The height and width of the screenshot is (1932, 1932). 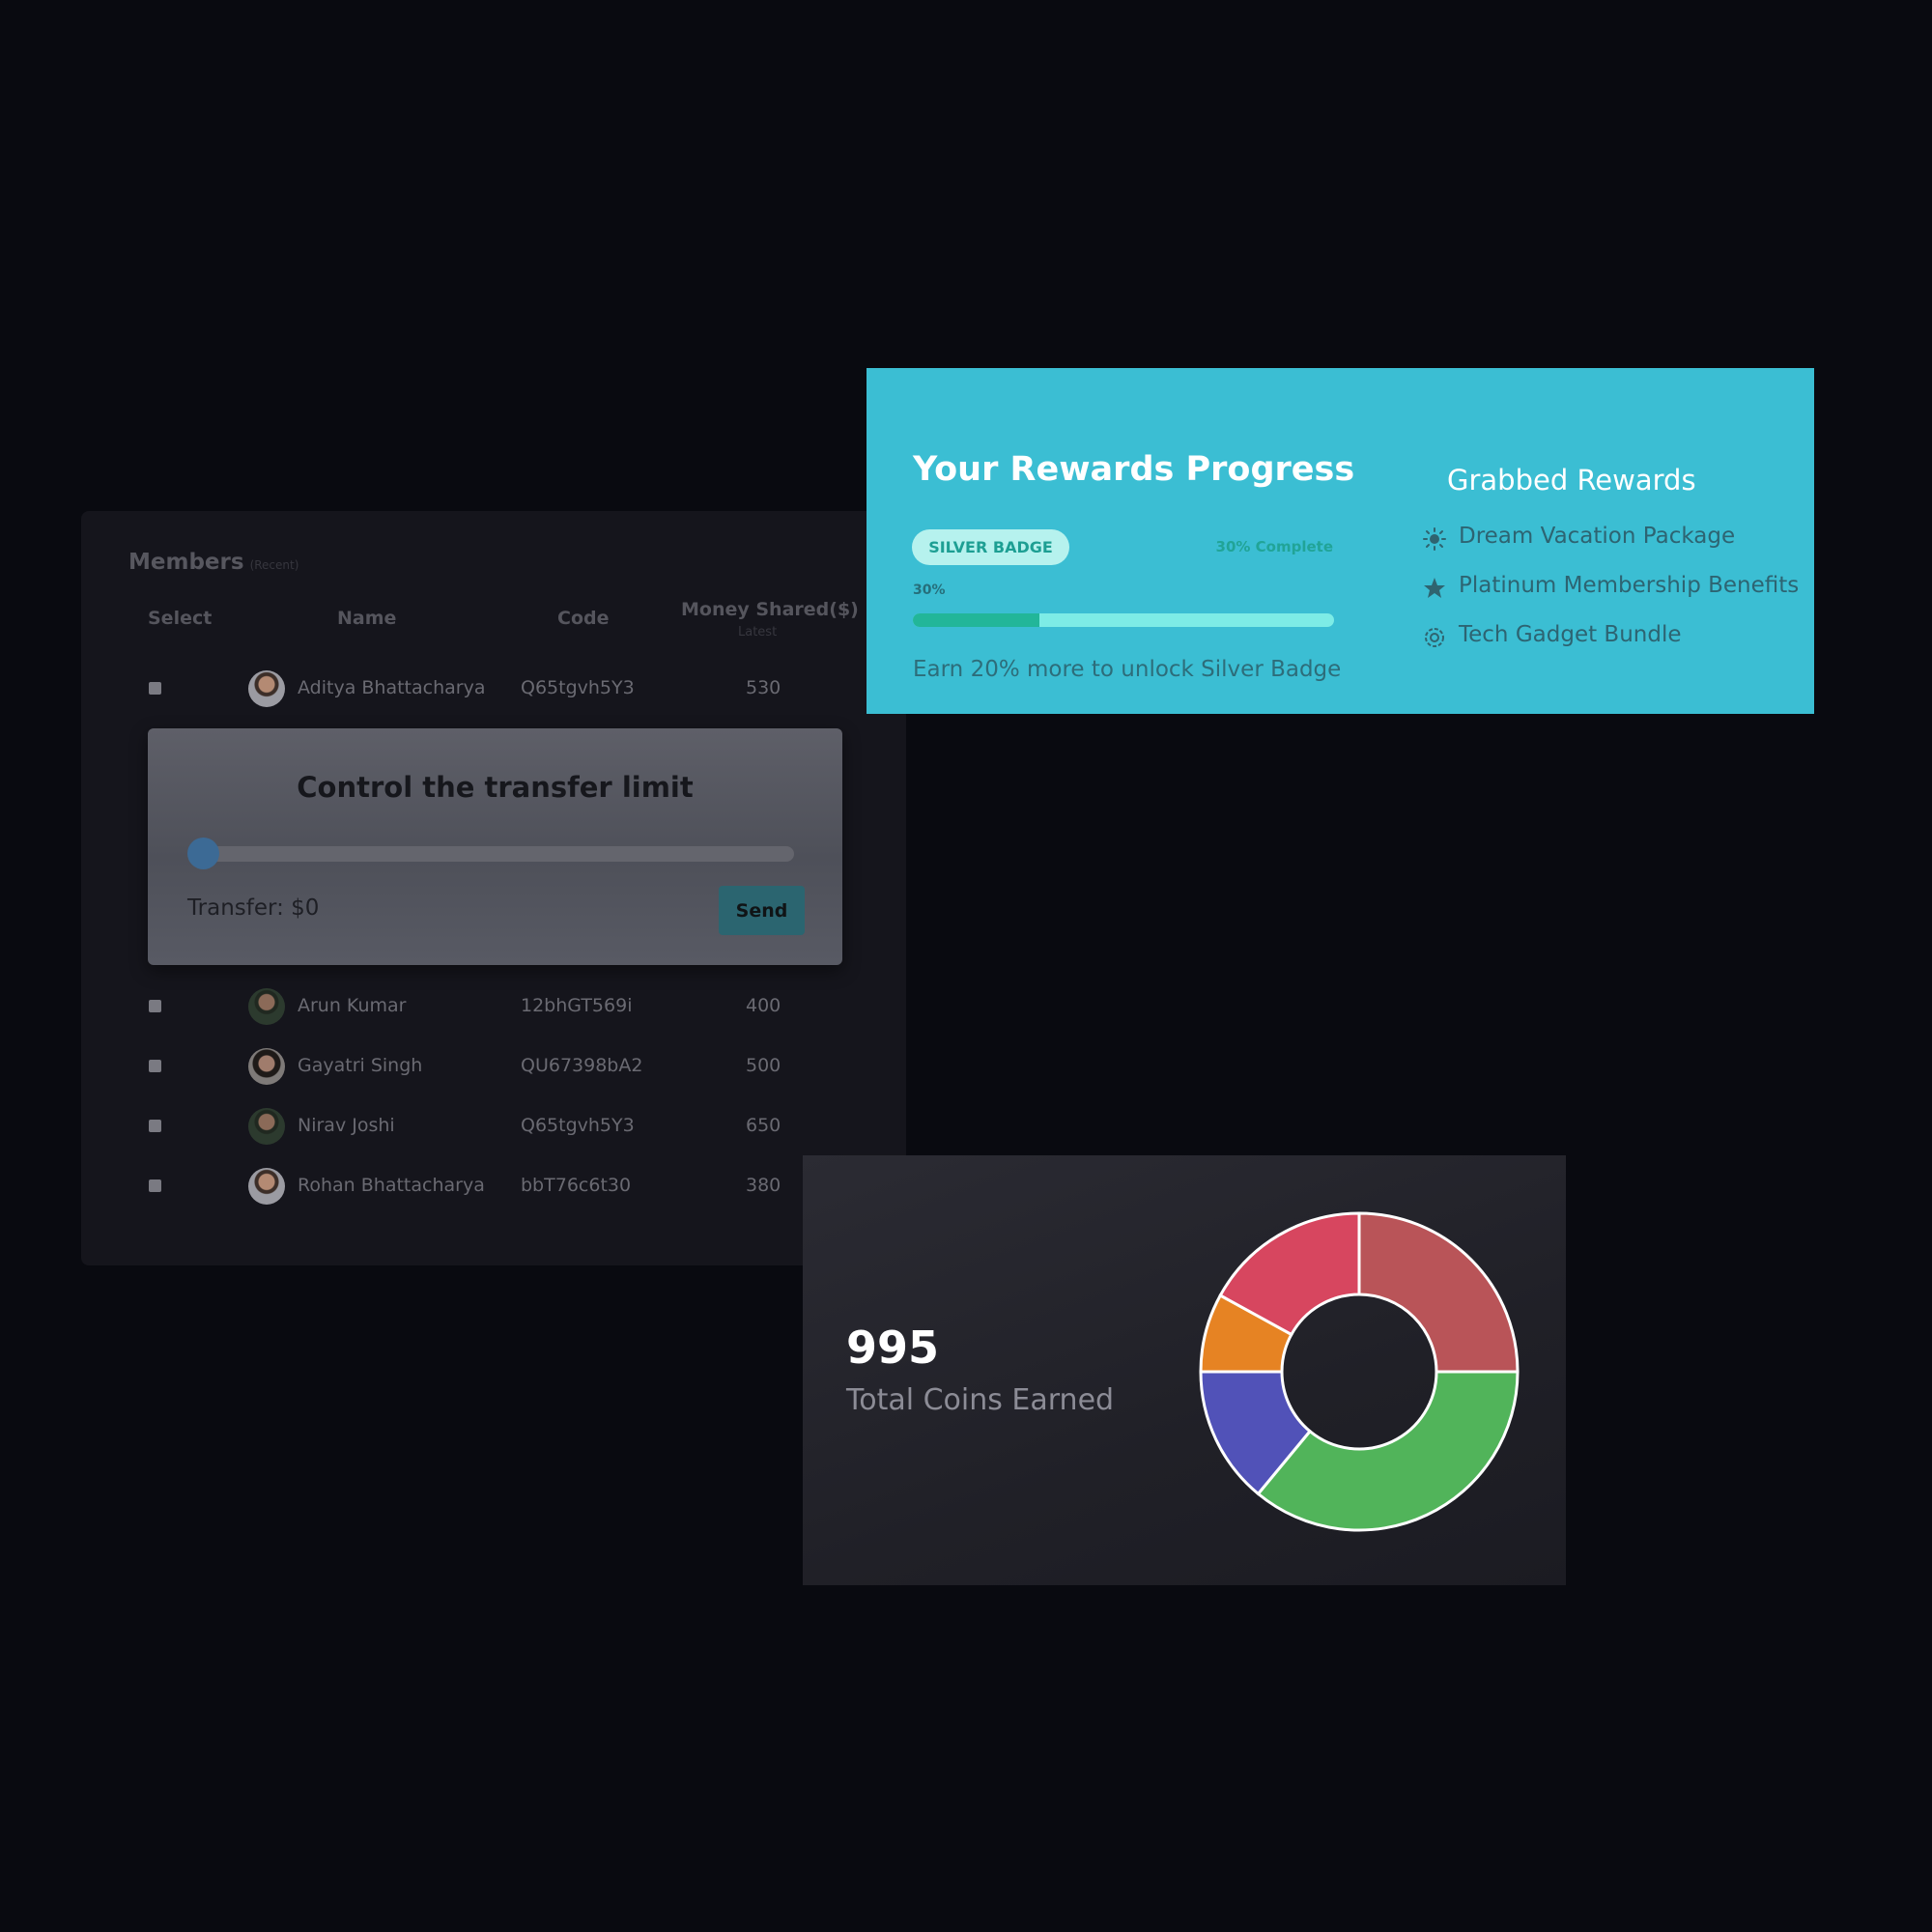 I want to click on table-row: Gayatri Singh QU67398bA2 500, so click(x=493, y=1065).